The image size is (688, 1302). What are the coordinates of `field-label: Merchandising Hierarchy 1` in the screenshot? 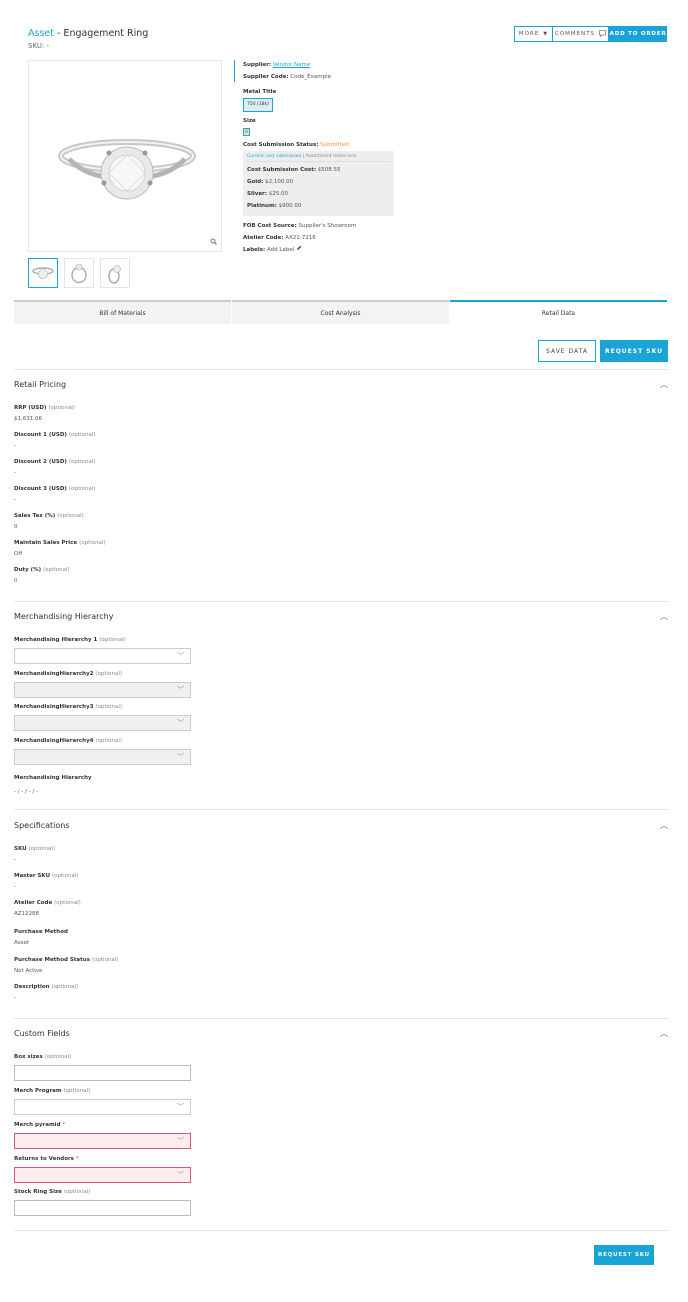 It's located at (56, 640).